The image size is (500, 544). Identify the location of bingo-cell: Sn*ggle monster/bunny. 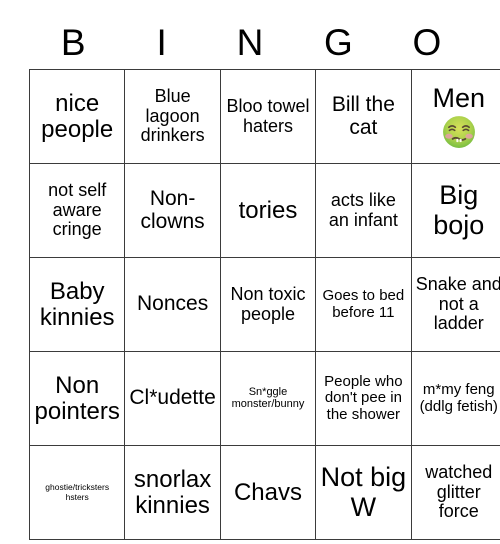
(268, 398).